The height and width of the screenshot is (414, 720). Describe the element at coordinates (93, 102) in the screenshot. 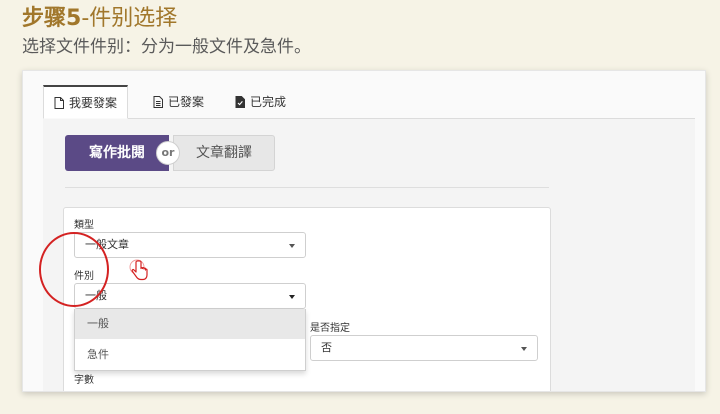

I see `tab-label: 我要發案` at that location.